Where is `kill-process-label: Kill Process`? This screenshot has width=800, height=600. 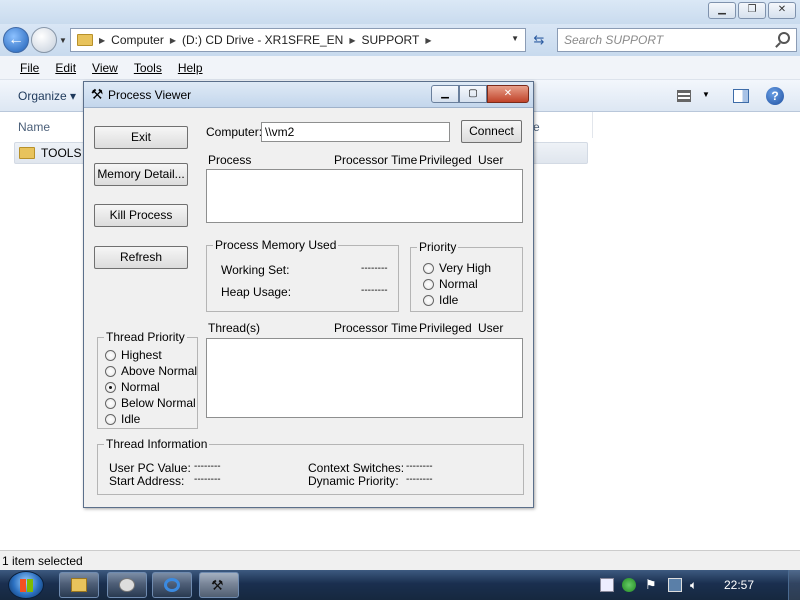
kill-process-label: Kill Process is located at coordinates (141, 215).